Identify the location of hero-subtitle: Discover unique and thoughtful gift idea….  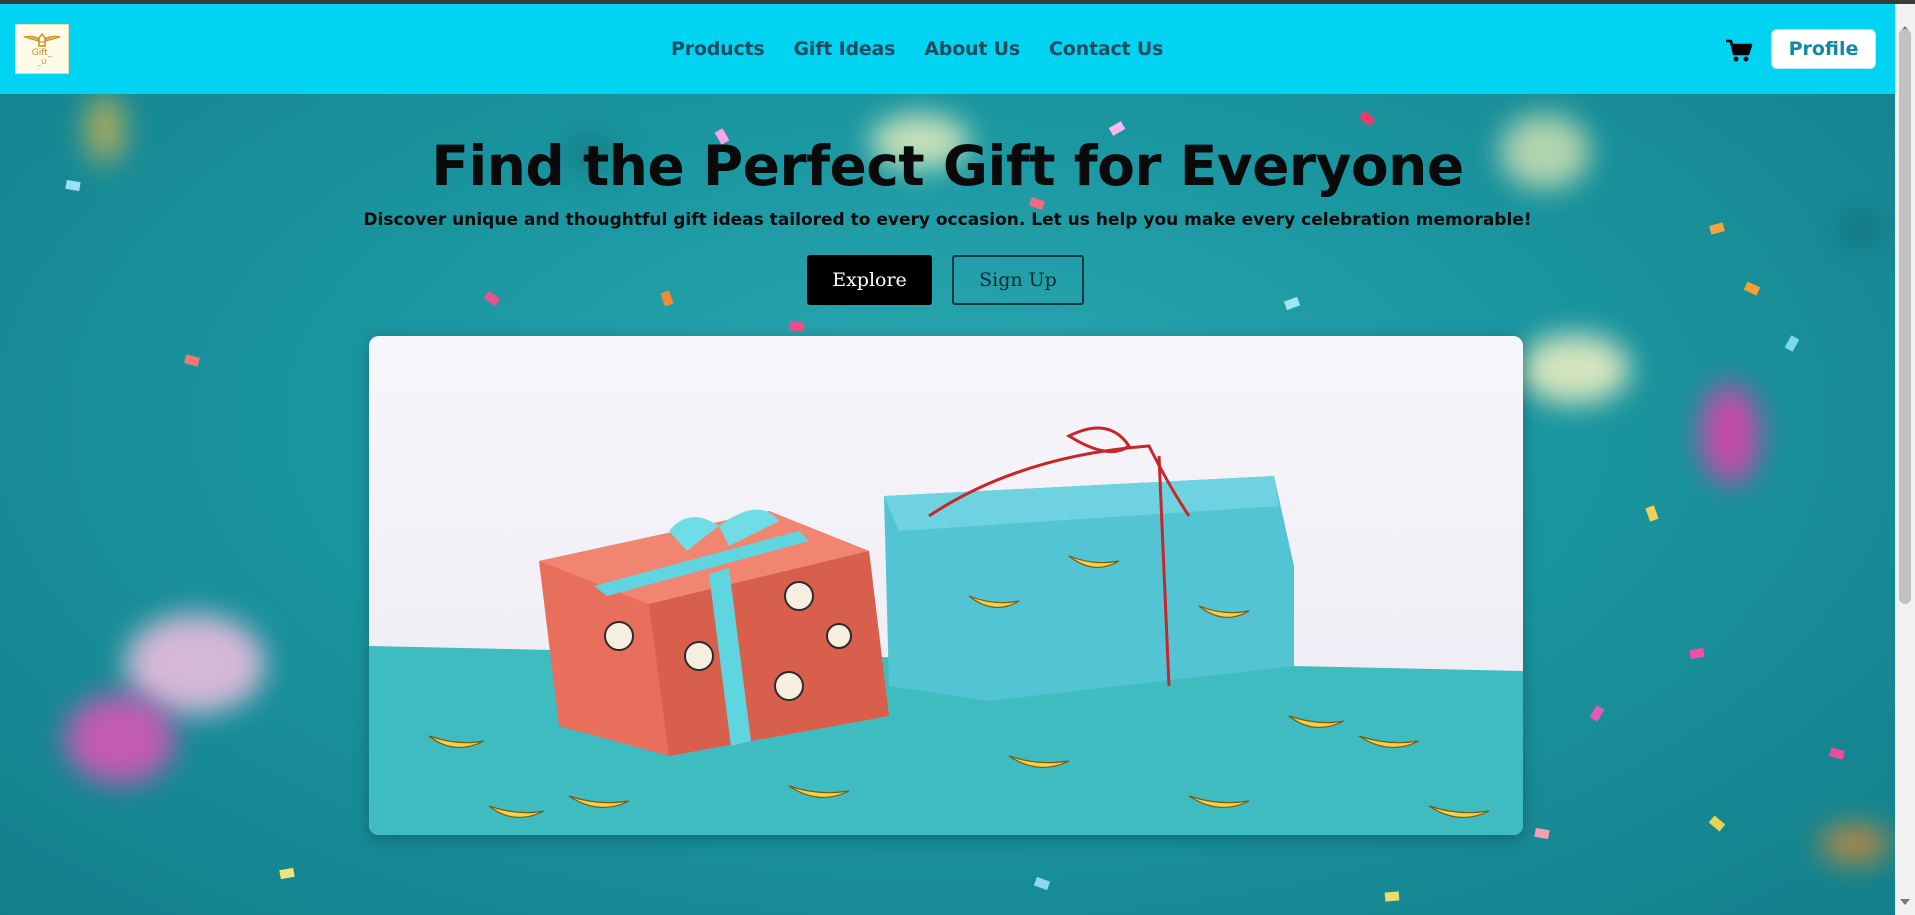
(947, 220).